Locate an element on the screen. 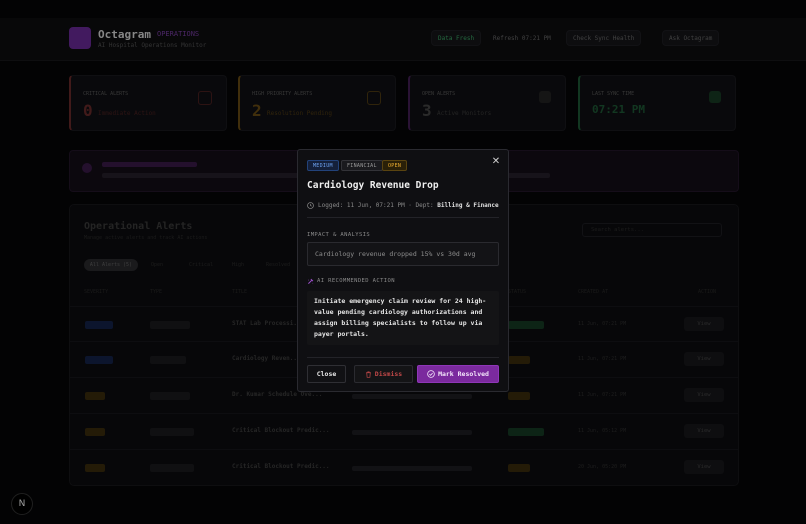 This screenshot has width=806, height=524. department: Billing & Finance is located at coordinates (468, 205).